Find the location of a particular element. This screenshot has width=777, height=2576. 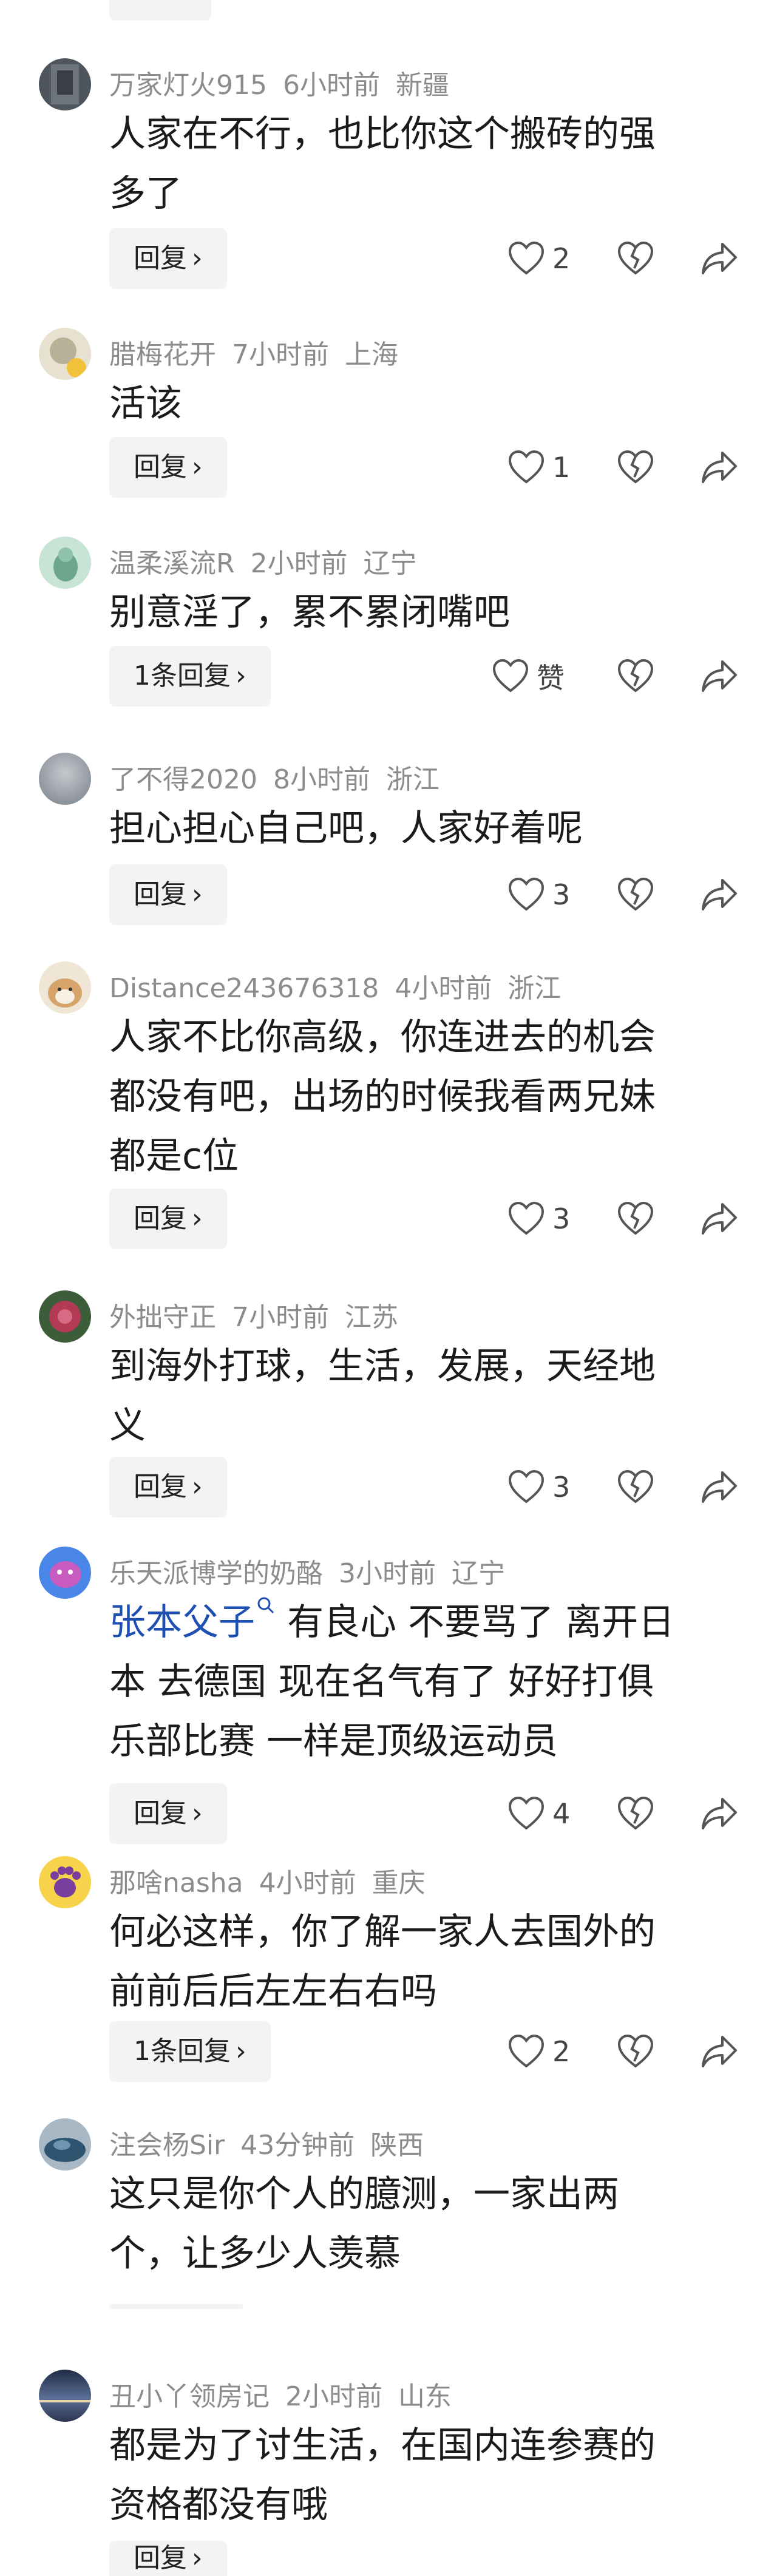

comment-text: 何必这样，你了解一家人去国外的 前前后后左左右右吗 is located at coordinates (382, 1962).